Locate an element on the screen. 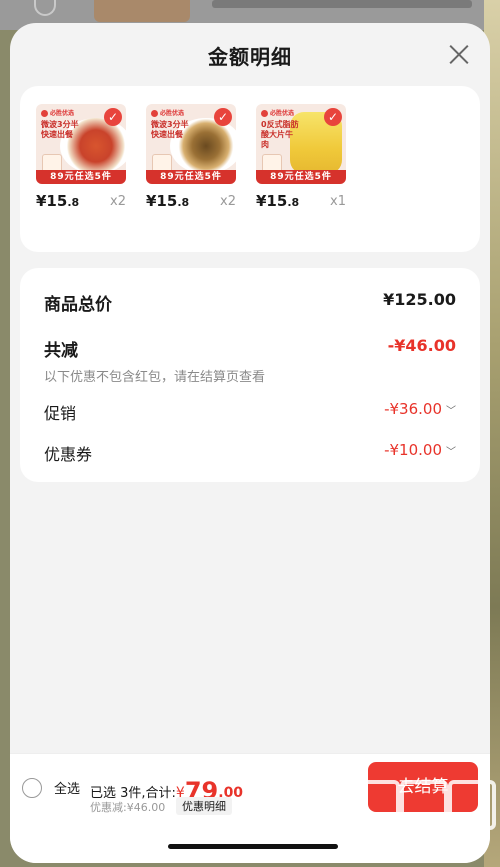  product-item: 必胜优选 0反式脂肪酸大片牛肉 ✓ 89元任选5件 ¥15.8 x1 is located at coordinates (306, 159).